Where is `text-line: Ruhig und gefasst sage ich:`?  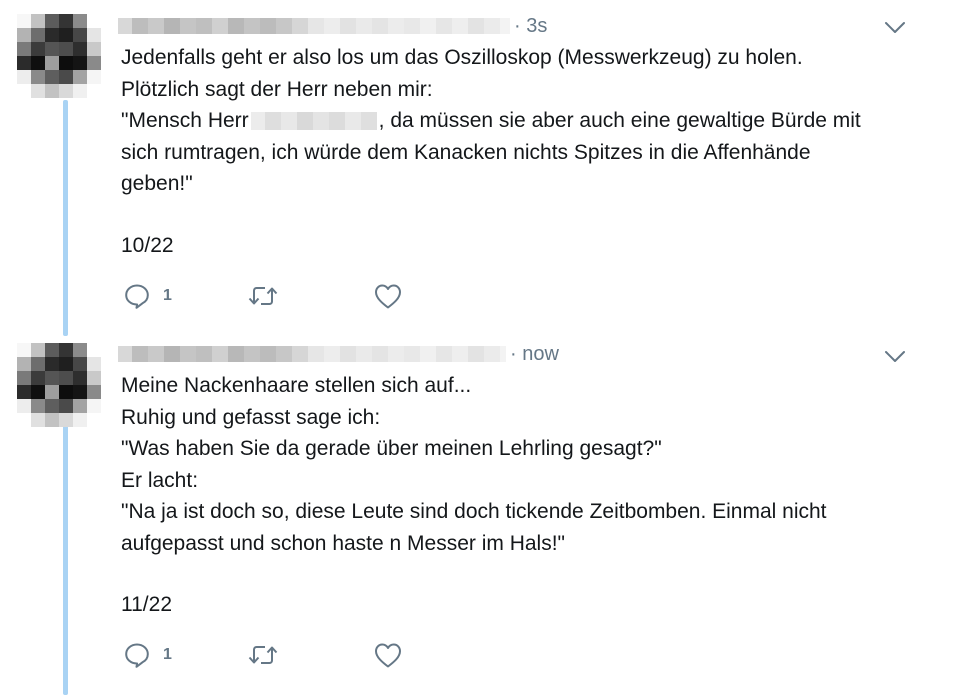
text-line: Ruhig und gefasst sage ich: is located at coordinates (251, 417).